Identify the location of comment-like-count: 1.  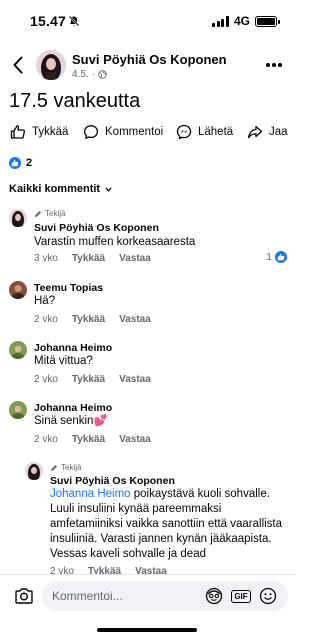
(276, 257).